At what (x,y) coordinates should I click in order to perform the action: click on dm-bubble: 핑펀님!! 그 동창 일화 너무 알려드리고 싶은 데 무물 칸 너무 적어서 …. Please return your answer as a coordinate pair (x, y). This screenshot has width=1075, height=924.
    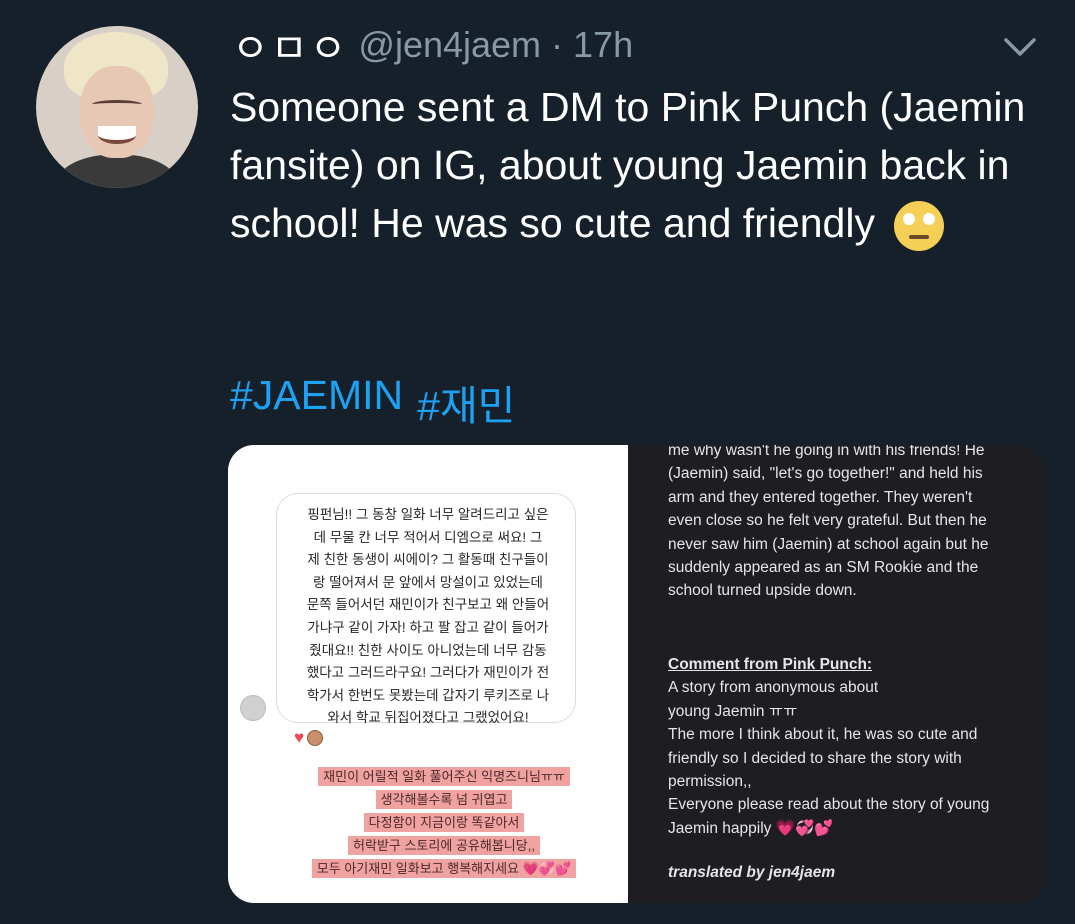
    Looking at the image, I should click on (426, 609).